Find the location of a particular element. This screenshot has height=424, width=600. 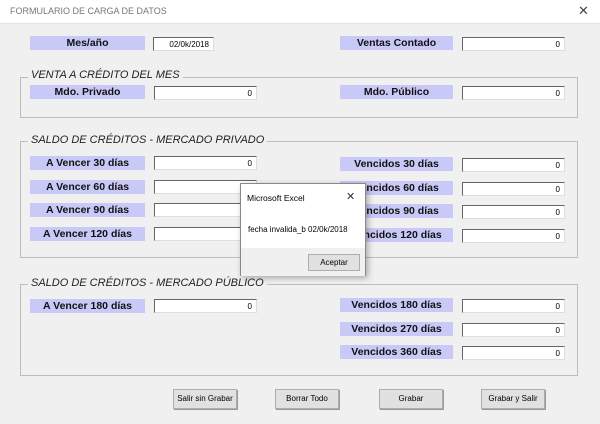

dialog-title: Microsoft Excel is located at coordinates (276, 198).